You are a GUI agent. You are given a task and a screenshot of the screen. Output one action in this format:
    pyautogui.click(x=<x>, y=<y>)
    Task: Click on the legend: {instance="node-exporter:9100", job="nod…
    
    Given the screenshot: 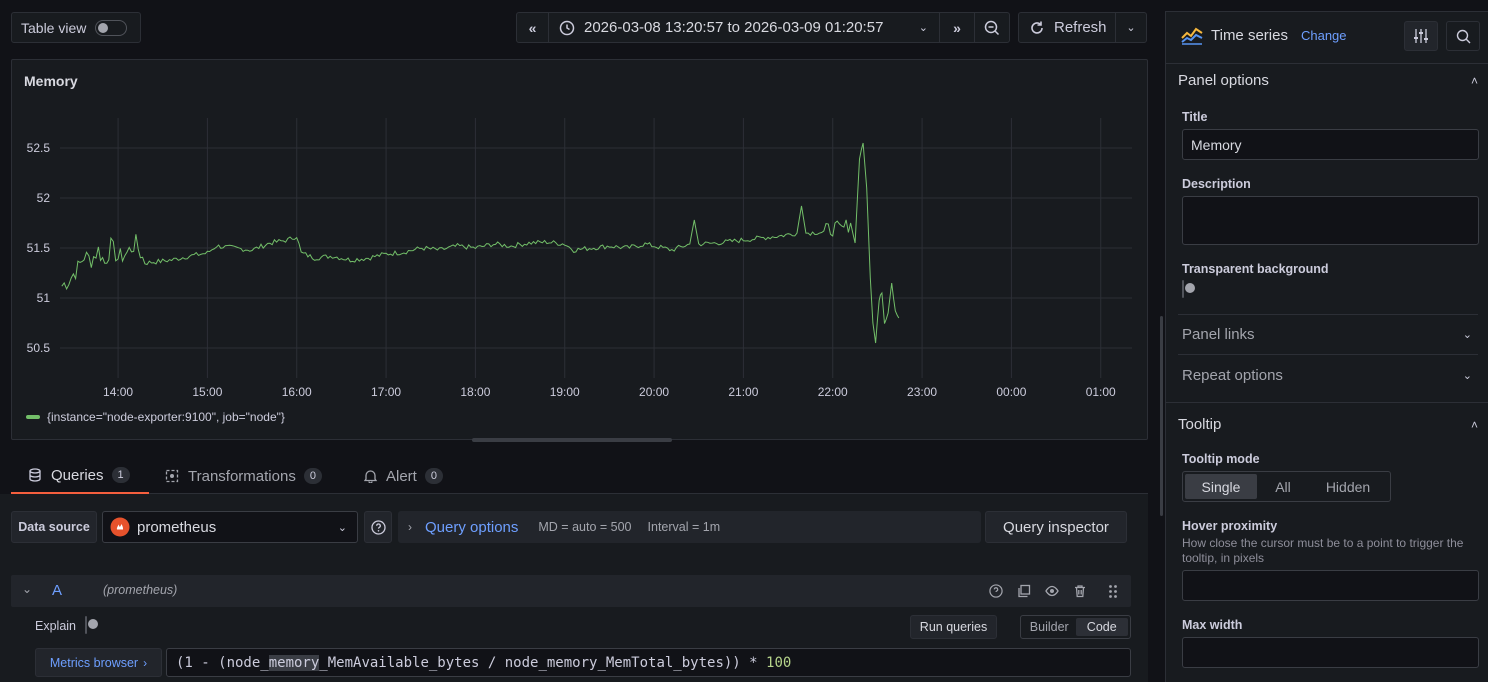 What is the action you would take?
    pyautogui.click(x=155, y=417)
    